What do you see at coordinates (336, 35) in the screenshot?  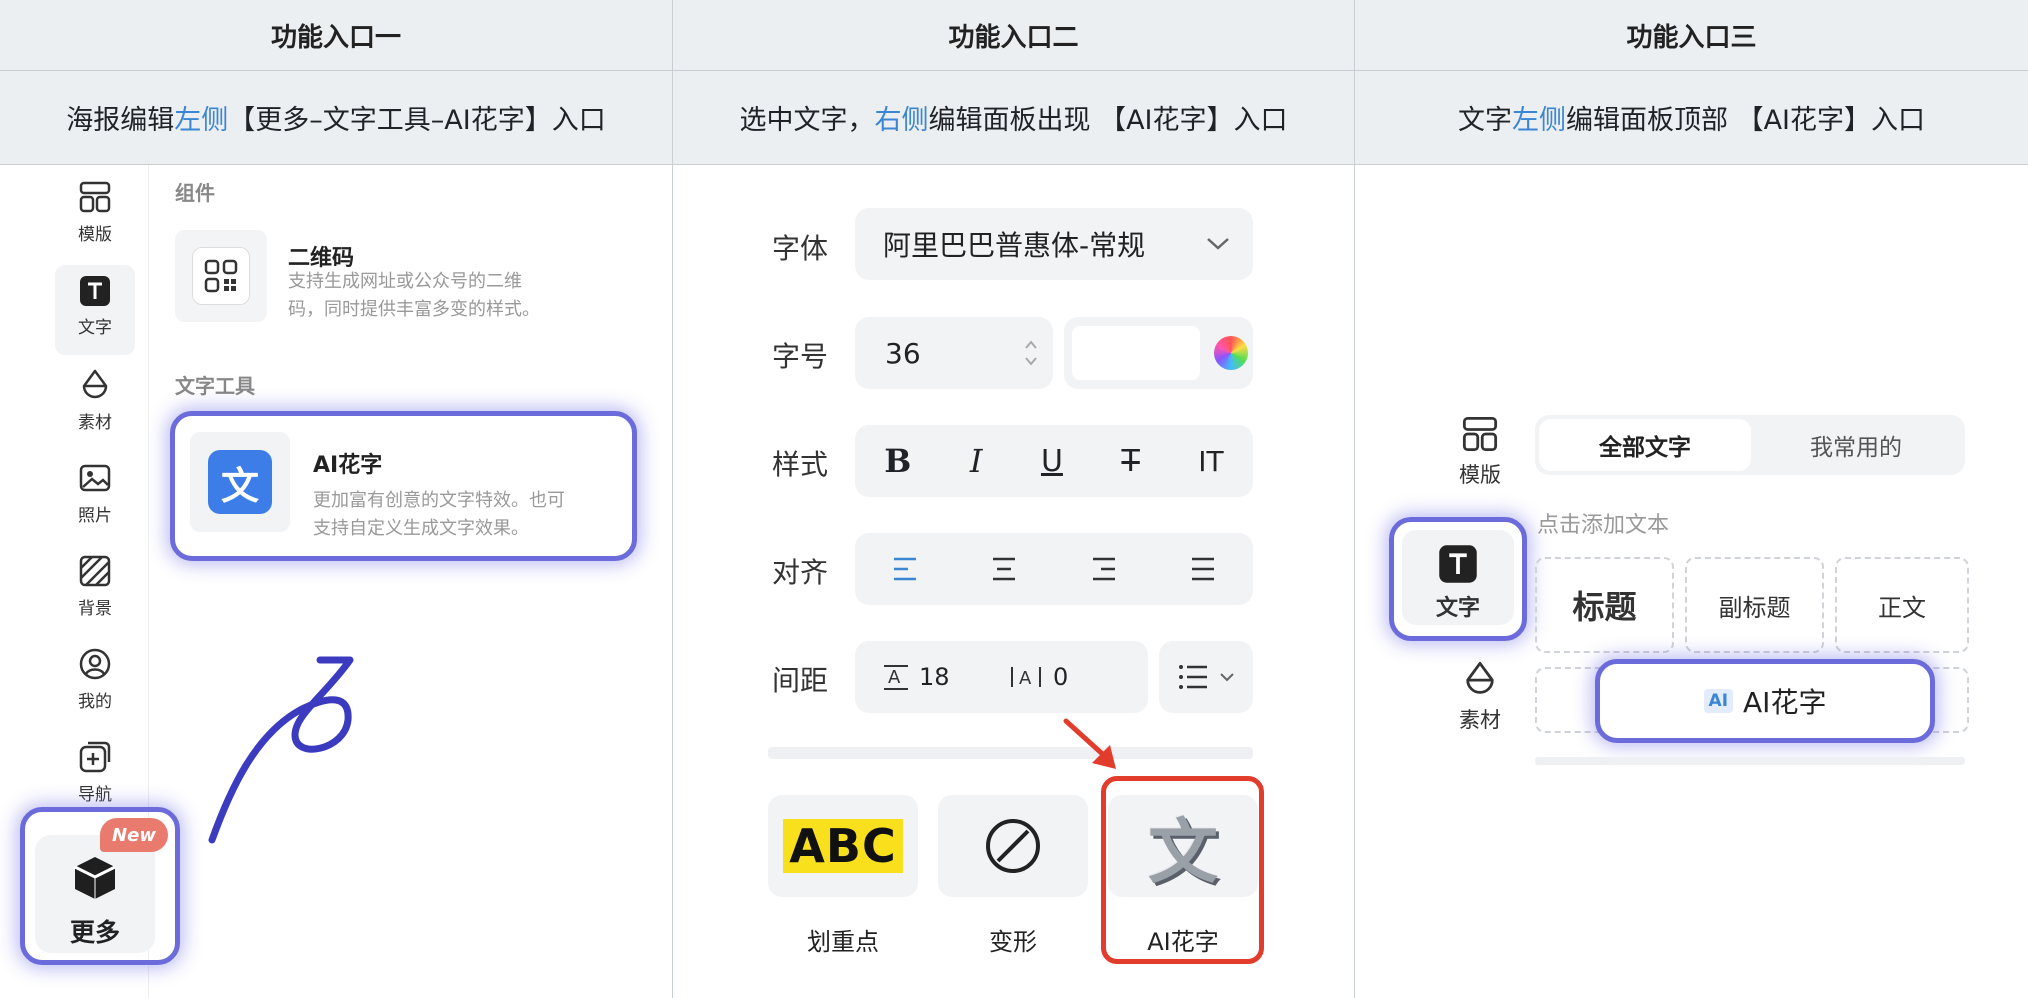 I see `column-header: 功能入口一` at bounding box center [336, 35].